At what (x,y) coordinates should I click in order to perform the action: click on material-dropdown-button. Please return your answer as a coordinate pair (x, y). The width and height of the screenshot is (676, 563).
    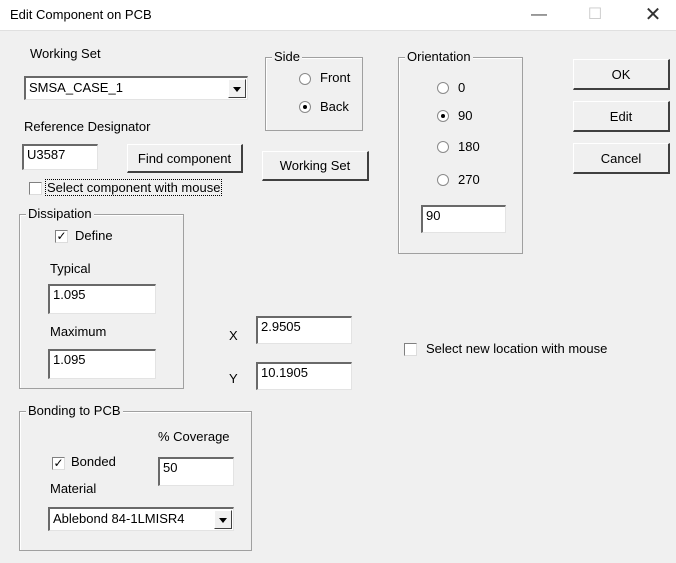
    Looking at the image, I should click on (223, 519).